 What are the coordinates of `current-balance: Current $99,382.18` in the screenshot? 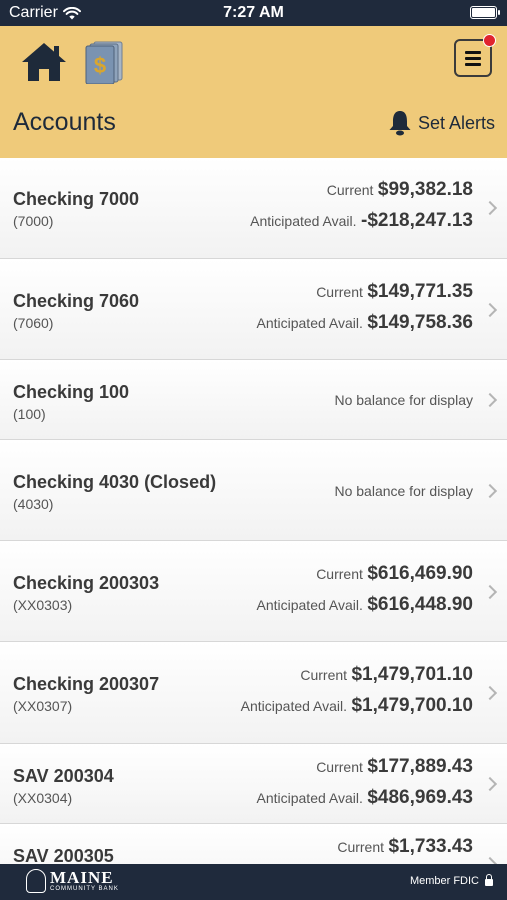 It's located at (399, 189).